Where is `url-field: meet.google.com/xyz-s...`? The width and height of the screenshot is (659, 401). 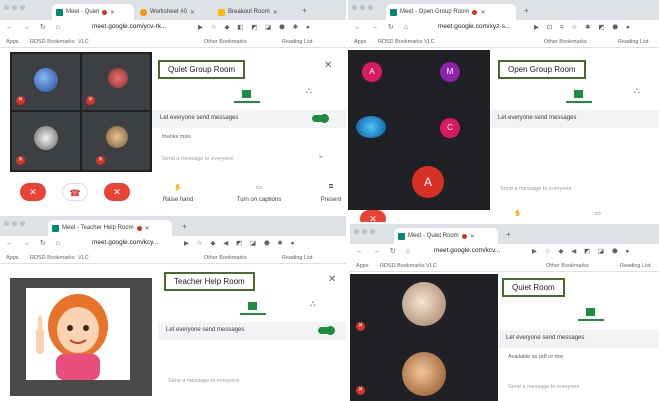 url-field: meet.google.com/xyz-s... is located at coordinates (474, 26).